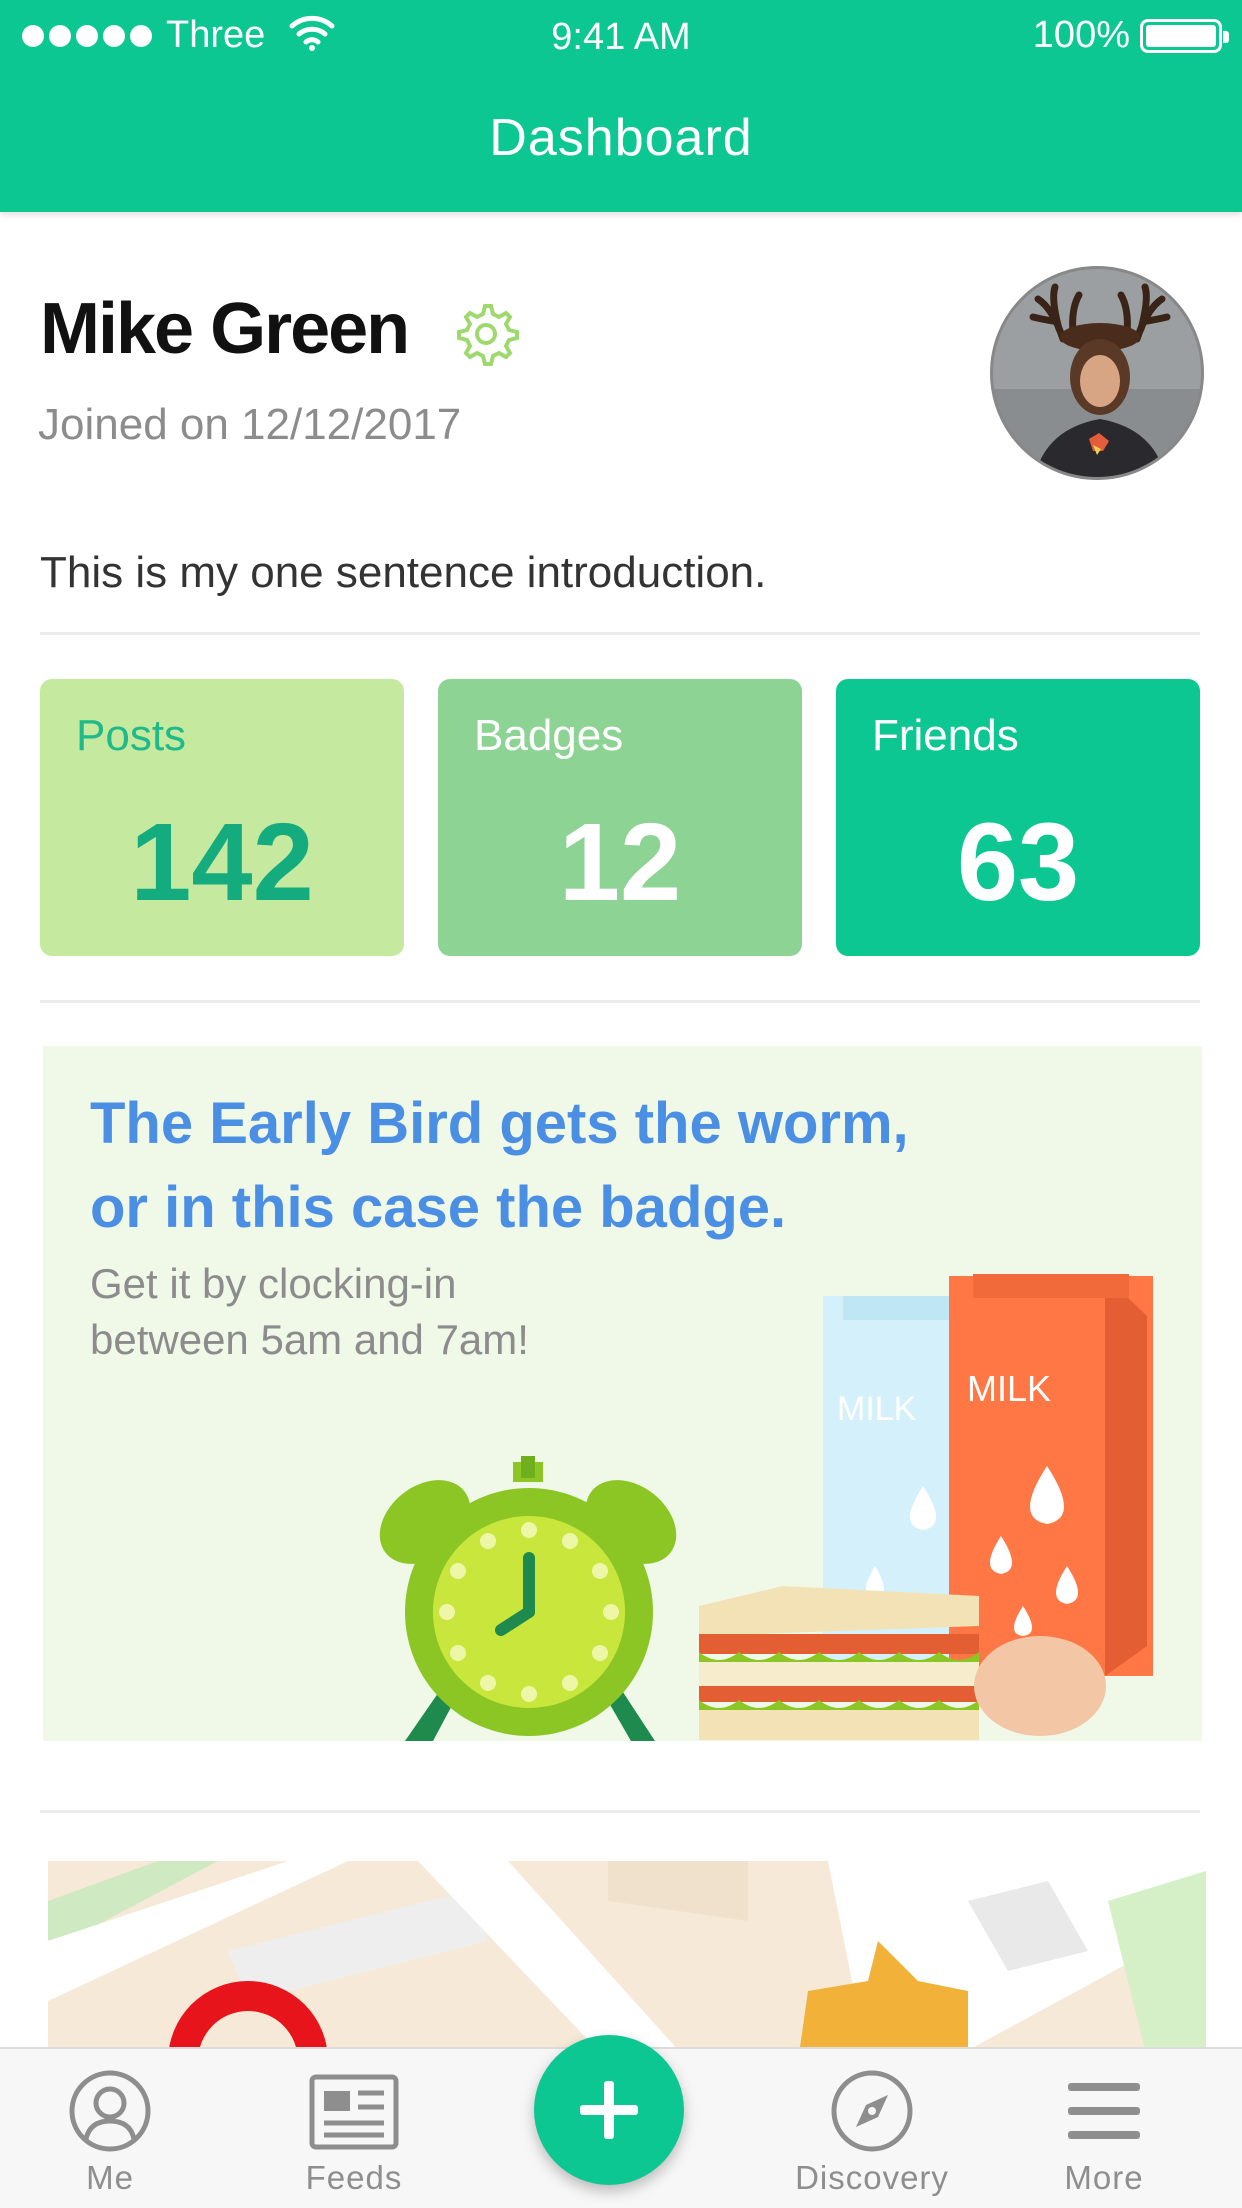  I want to click on stat-card-posts: Posts 142, so click(222, 817).